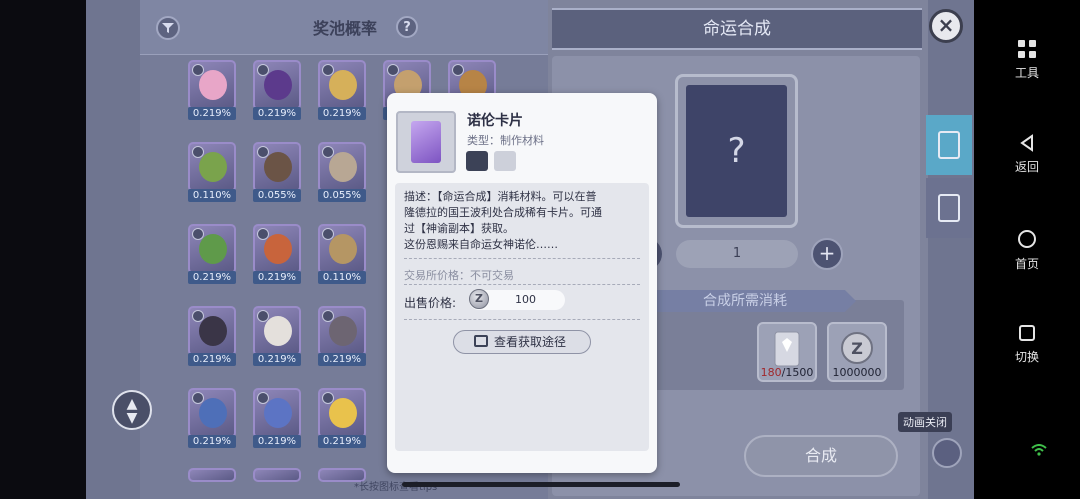  What do you see at coordinates (787, 352) in the screenshot?
I see `material-norn-card: 180/1500` at bounding box center [787, 352].